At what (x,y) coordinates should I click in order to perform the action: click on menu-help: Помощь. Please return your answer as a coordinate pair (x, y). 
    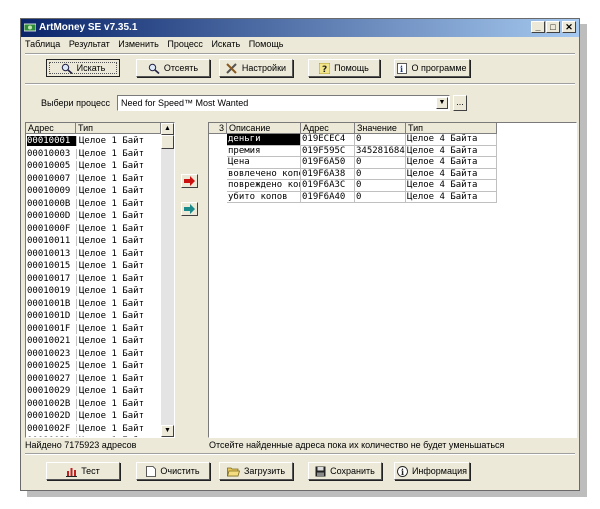
    Looking at the image, I should click on (266, 44).